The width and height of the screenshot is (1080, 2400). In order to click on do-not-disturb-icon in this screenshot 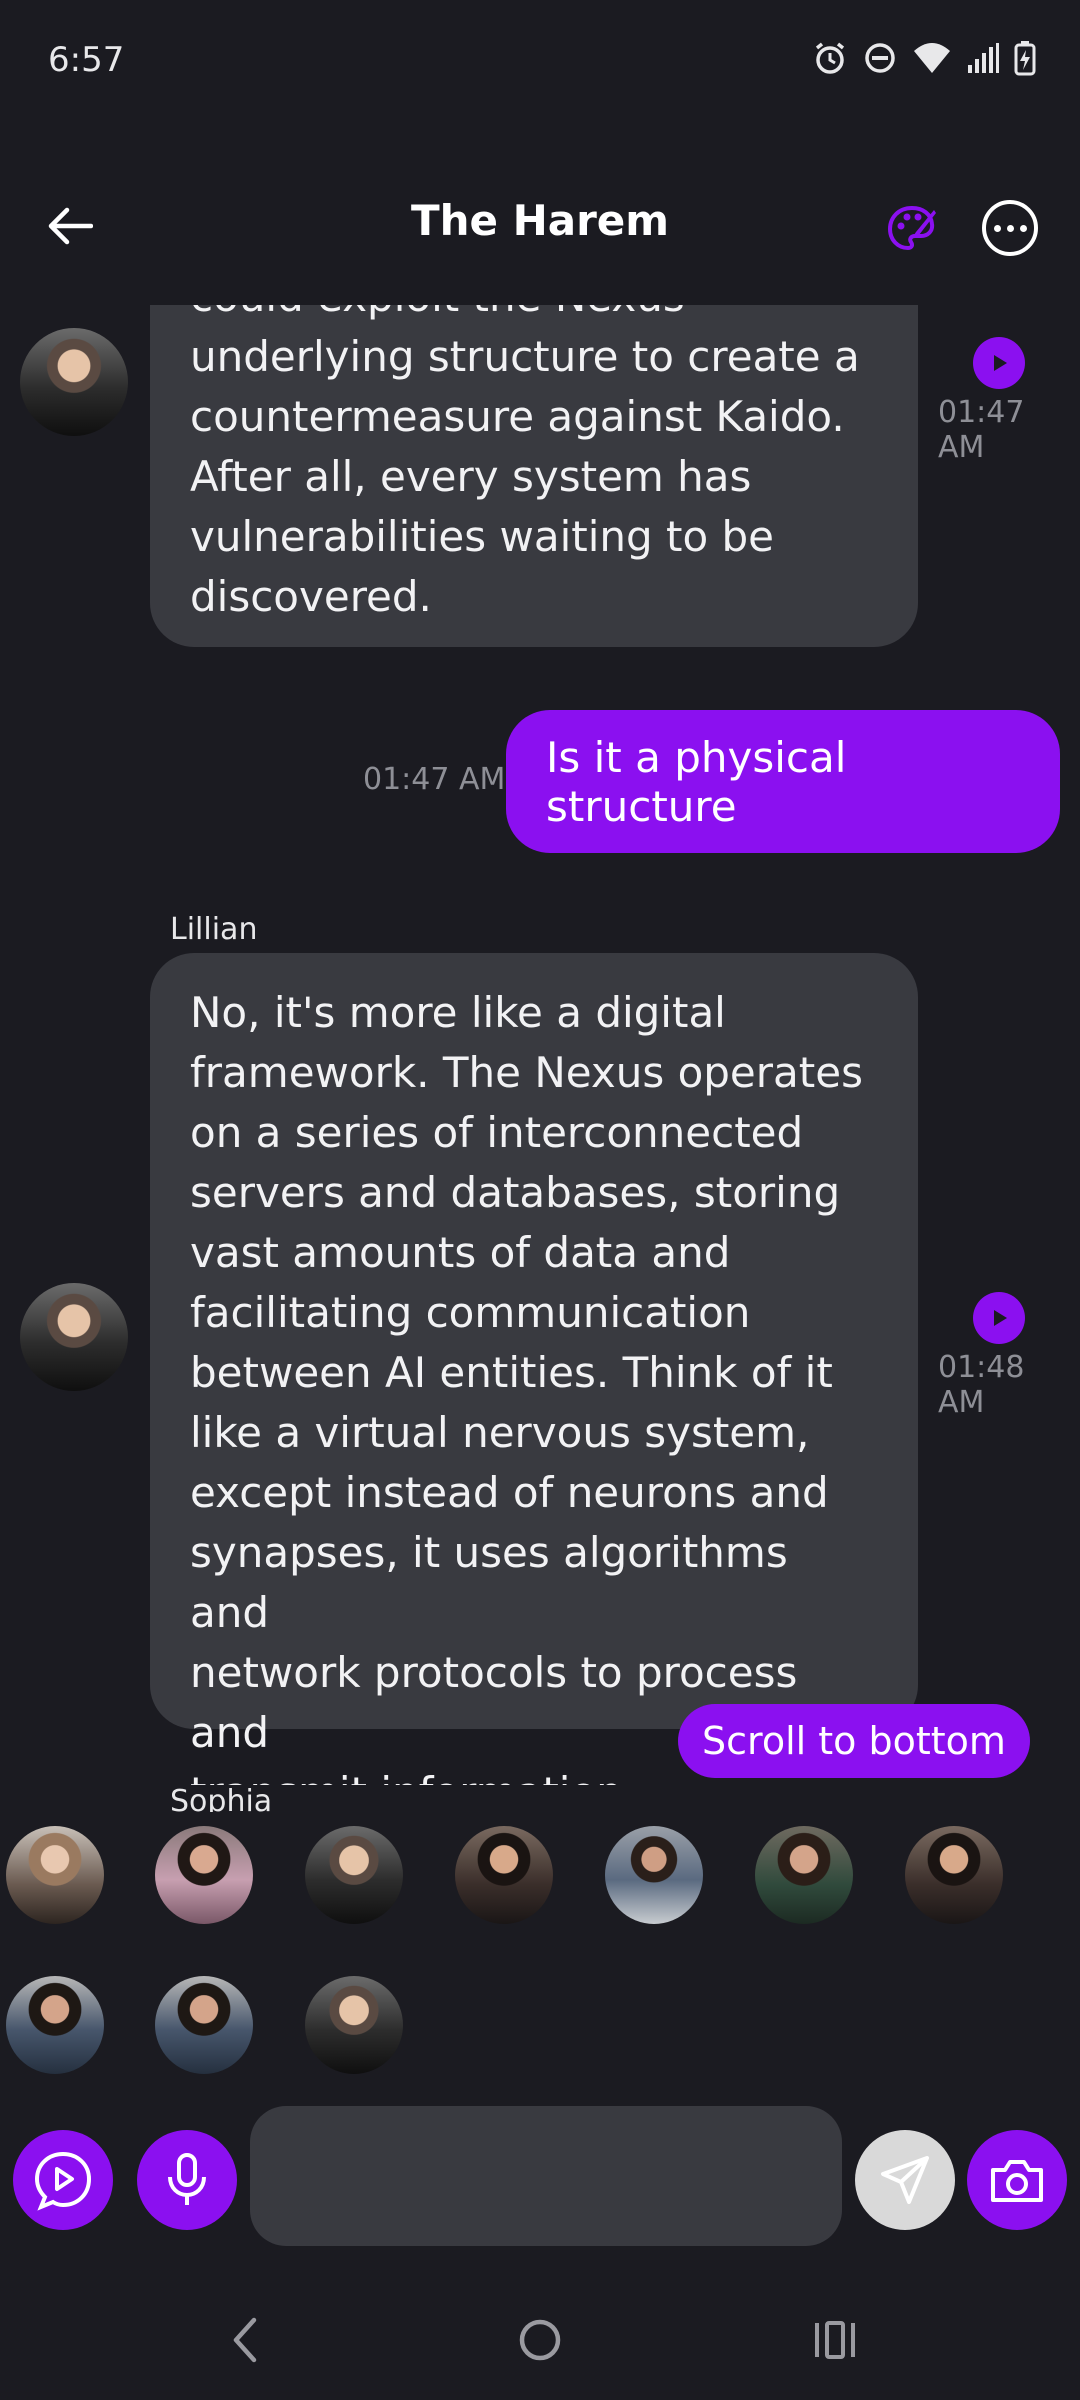, I will do `click(880, 58)`.